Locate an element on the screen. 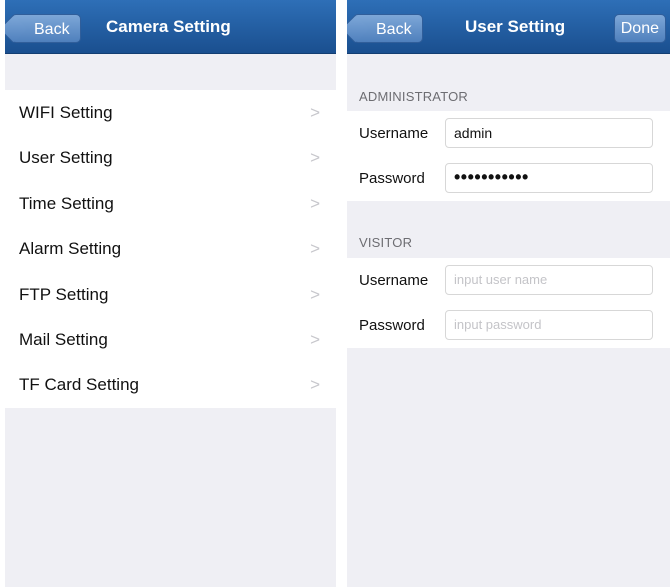  administrator-form: Username admin Password ••••••••••• is located at coordinates (508, 156).